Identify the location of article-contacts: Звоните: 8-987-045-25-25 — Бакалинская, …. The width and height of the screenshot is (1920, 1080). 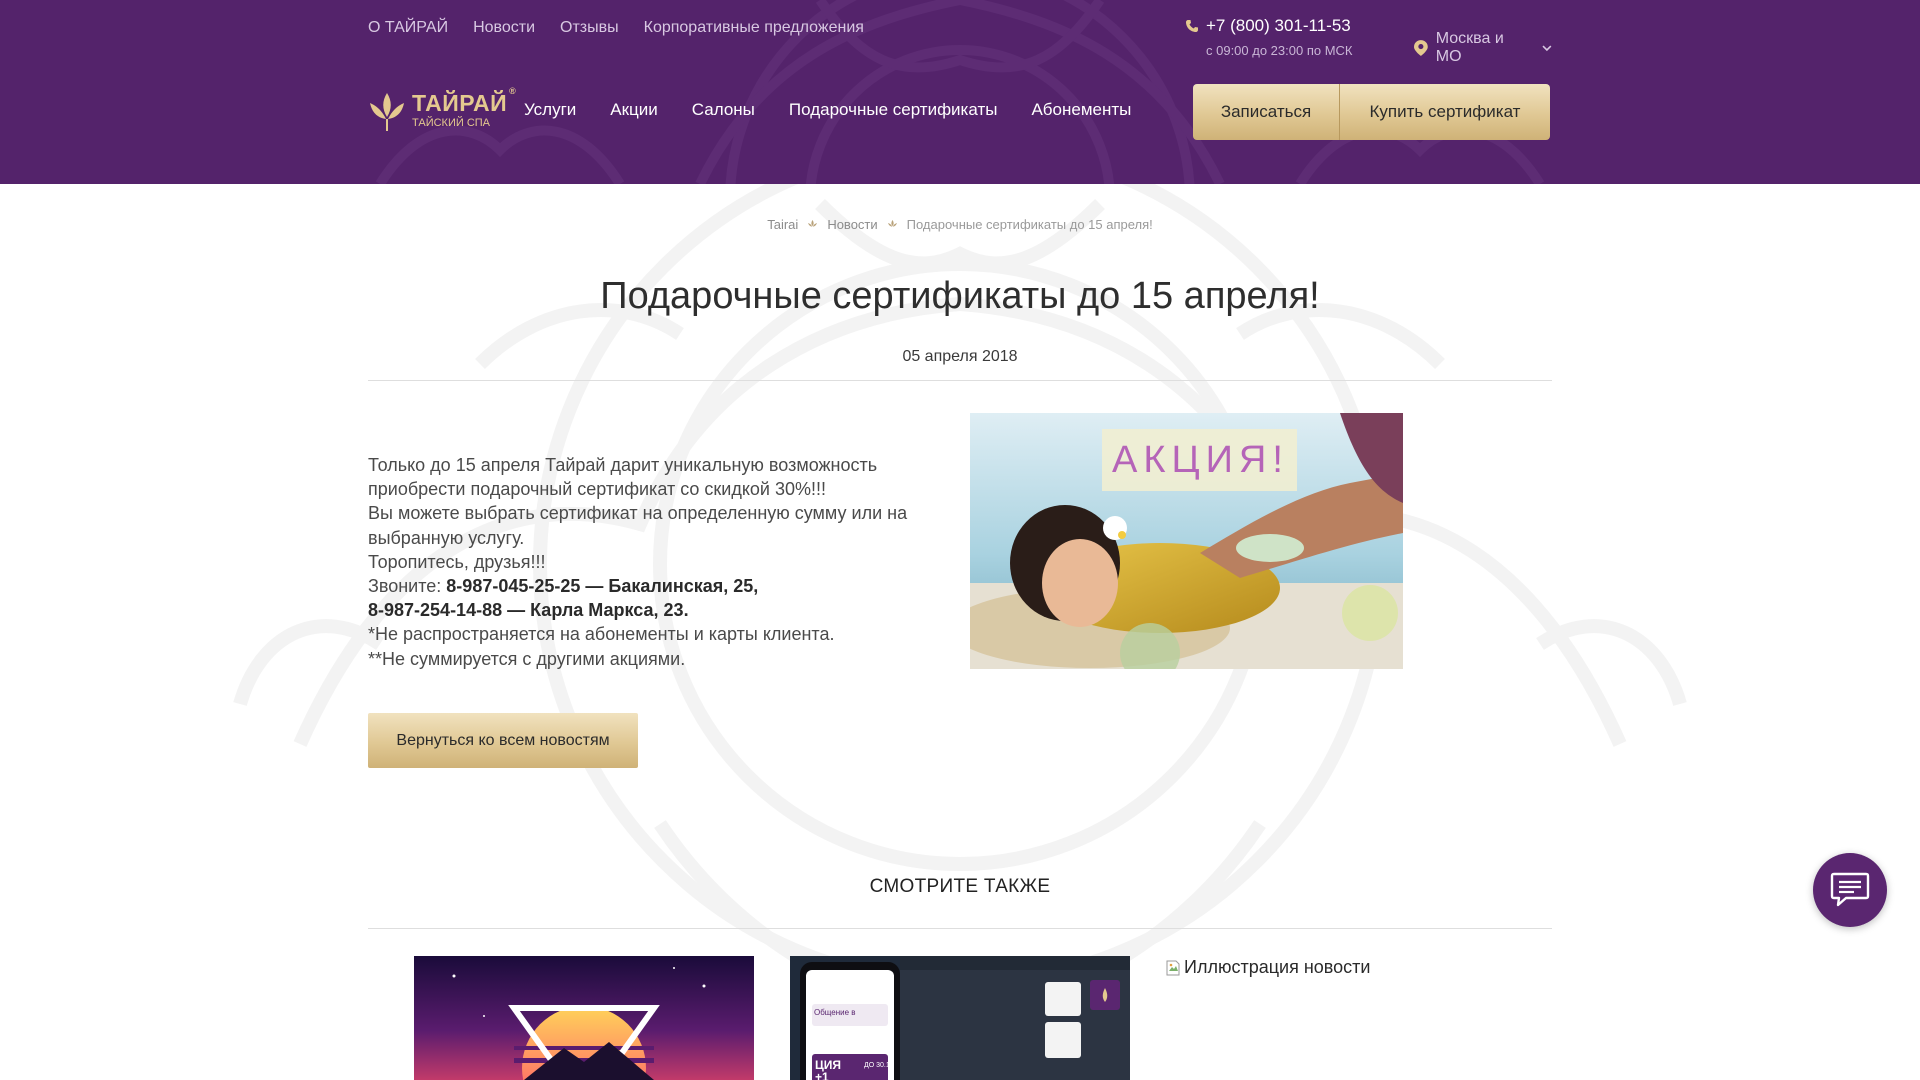
(638, 586).